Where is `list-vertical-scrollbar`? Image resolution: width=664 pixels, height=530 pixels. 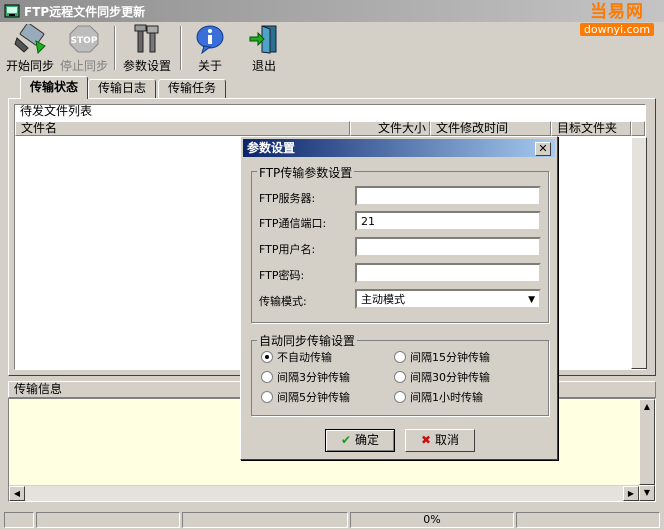
list-vertical-scrollbar is located at coordinates (639, 253).